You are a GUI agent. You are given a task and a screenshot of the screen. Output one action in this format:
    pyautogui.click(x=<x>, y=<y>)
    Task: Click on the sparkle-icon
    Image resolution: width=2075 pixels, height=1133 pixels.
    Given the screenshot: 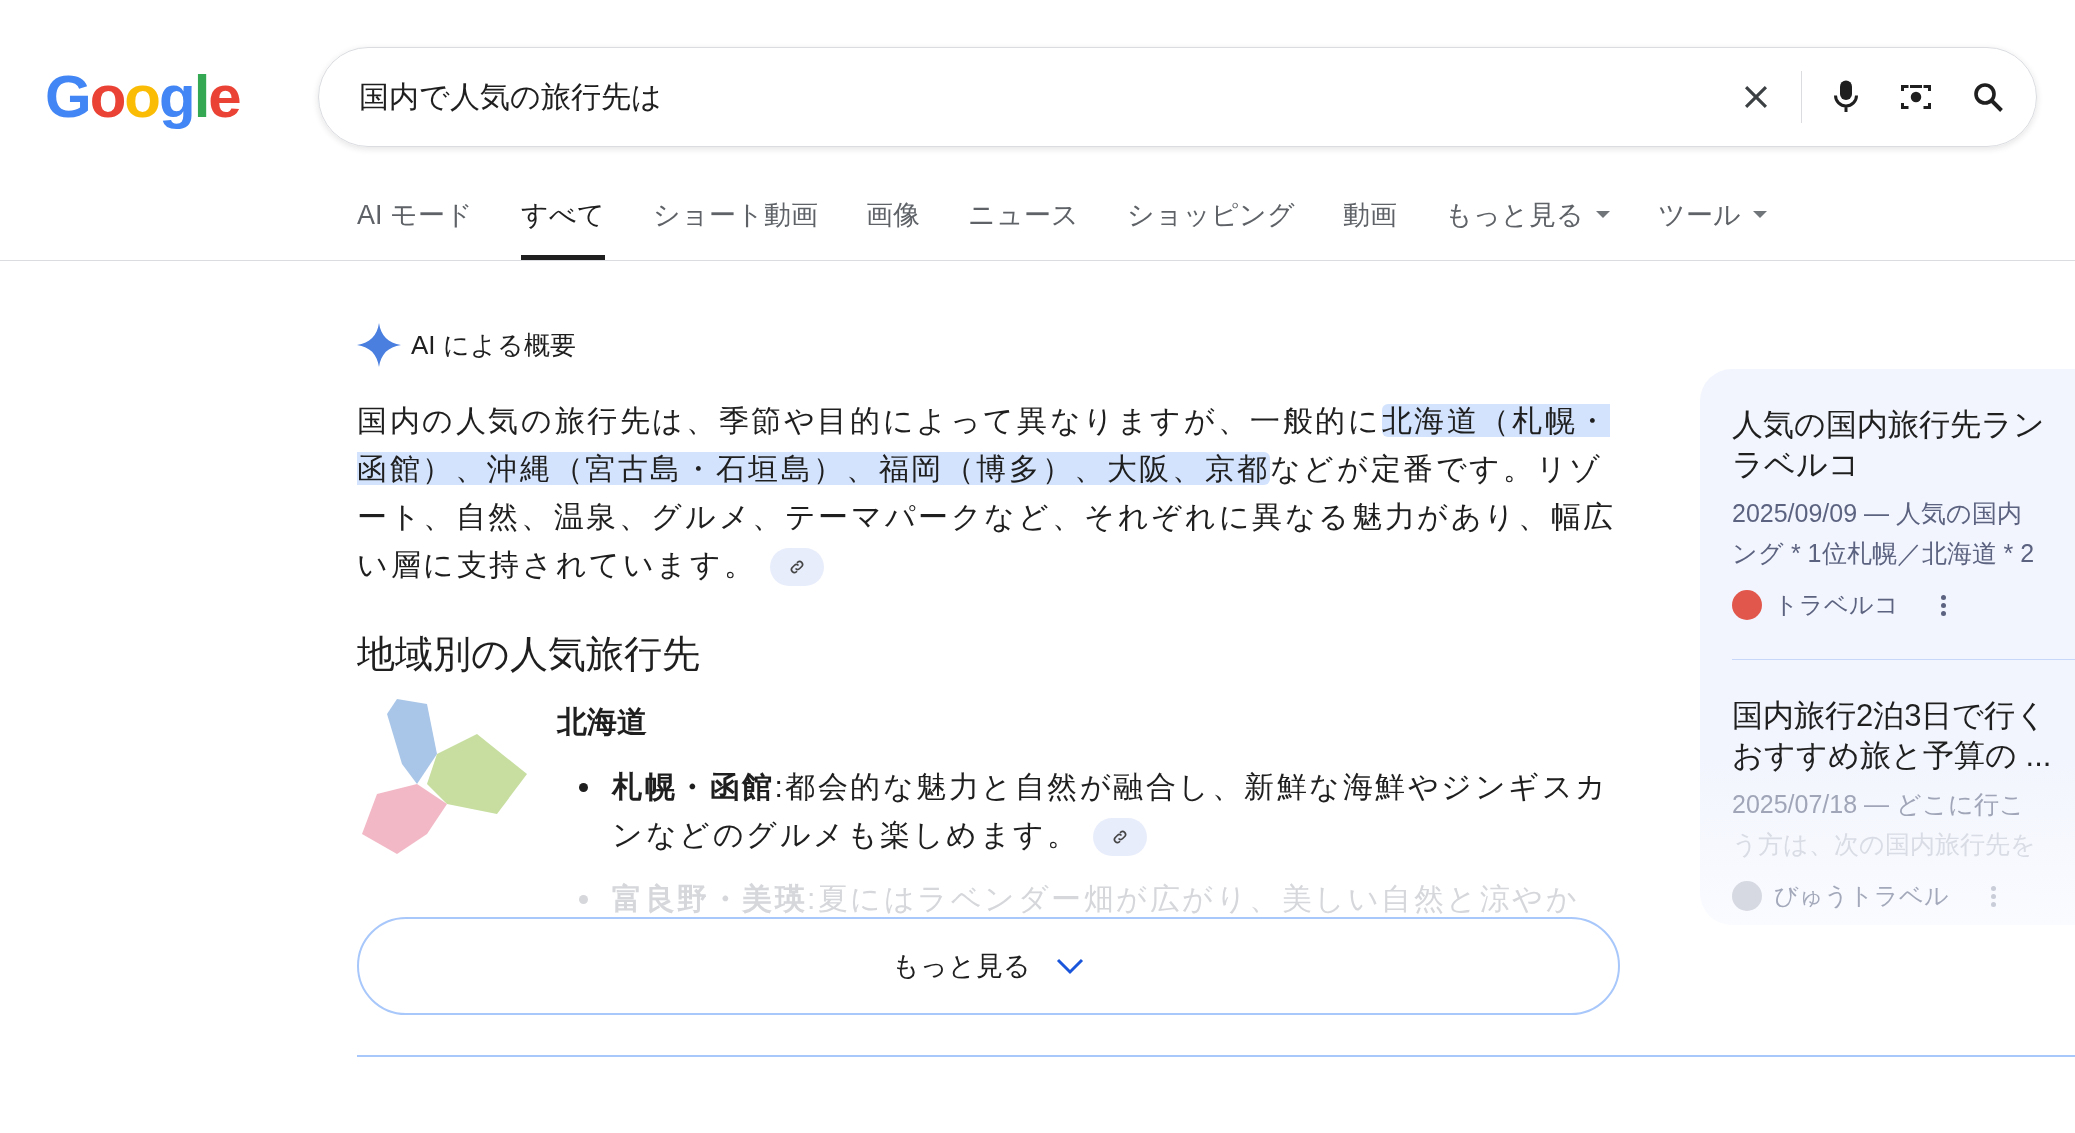 What is the action you would take?
    pyautogui.click(x=379, y=345)
    